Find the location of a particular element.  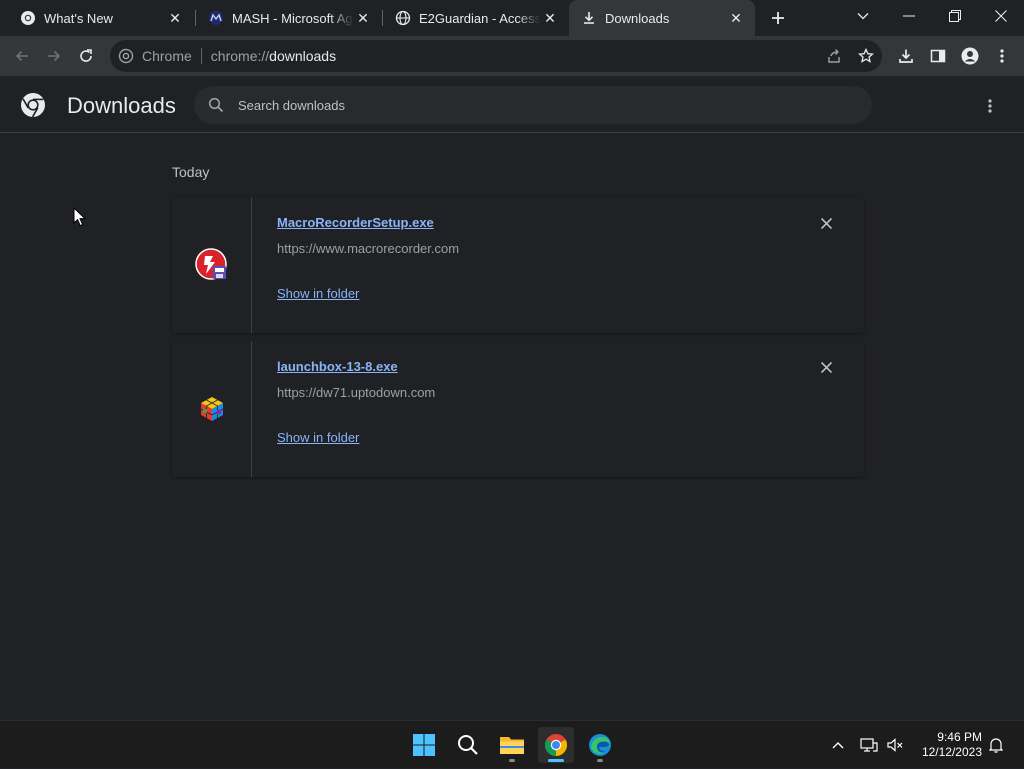

file-explorer-button is located at coordinates (512, 745).